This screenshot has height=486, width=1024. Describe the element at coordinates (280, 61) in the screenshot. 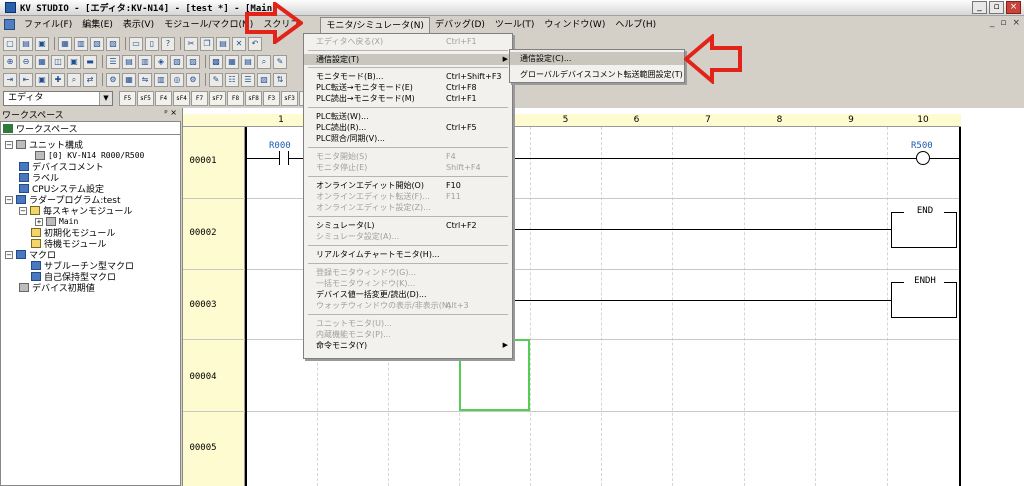

I see `script-icon: ✎` at that location.